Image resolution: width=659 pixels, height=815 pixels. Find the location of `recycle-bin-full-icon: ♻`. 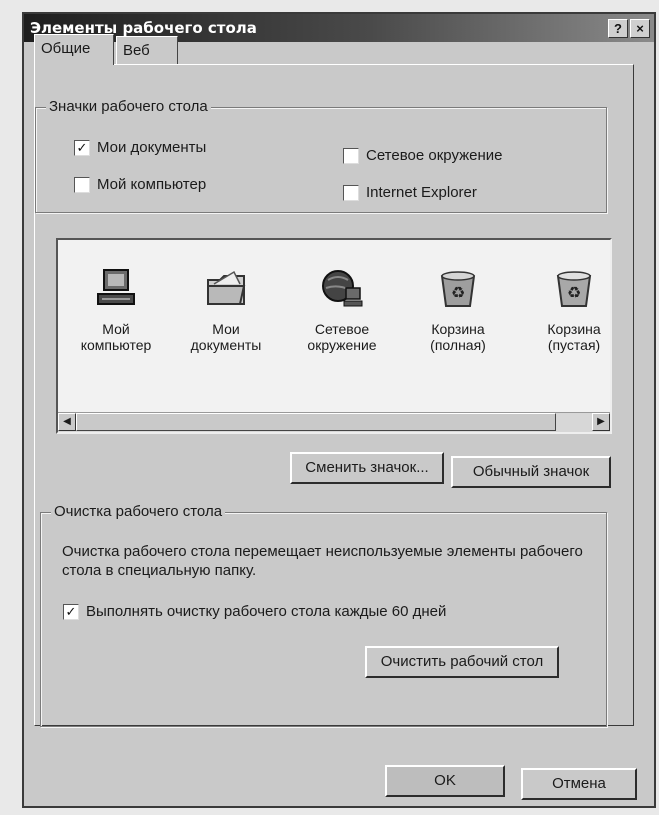

recycle-bin-full-icon: ♻ is located at coordinates (458, 289).